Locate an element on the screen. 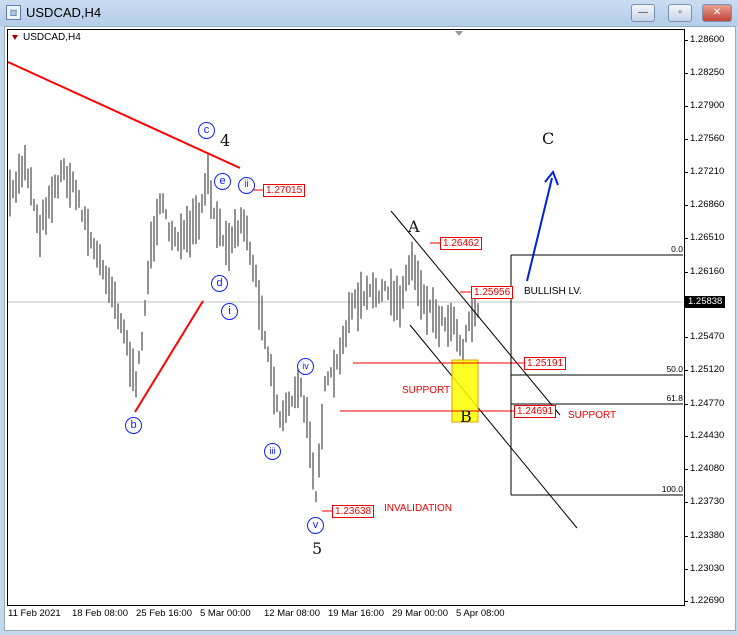 The width and height of the screenshot is (738, 635). fib-level: 61.8 is located at coordinates (674, 398).